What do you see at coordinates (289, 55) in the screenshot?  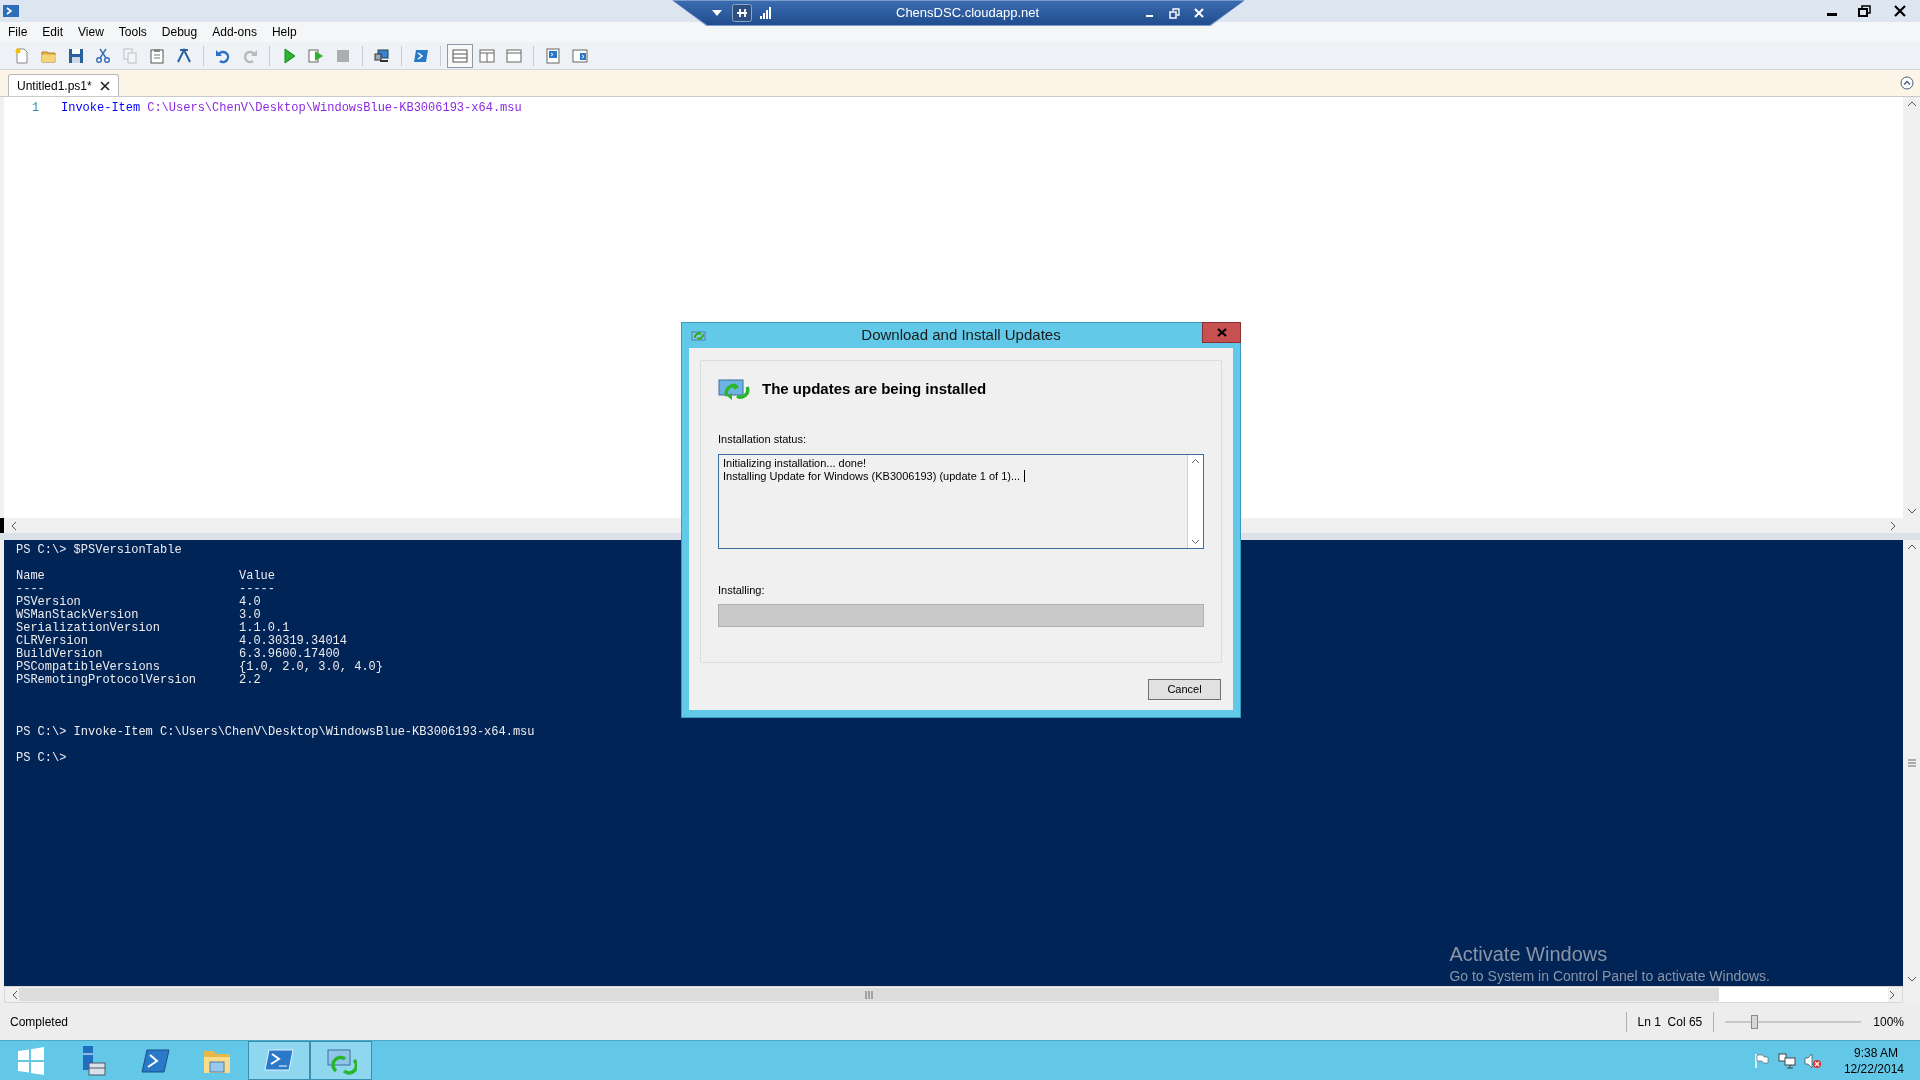 I see `run-icon` at bounding box center [289, 55].